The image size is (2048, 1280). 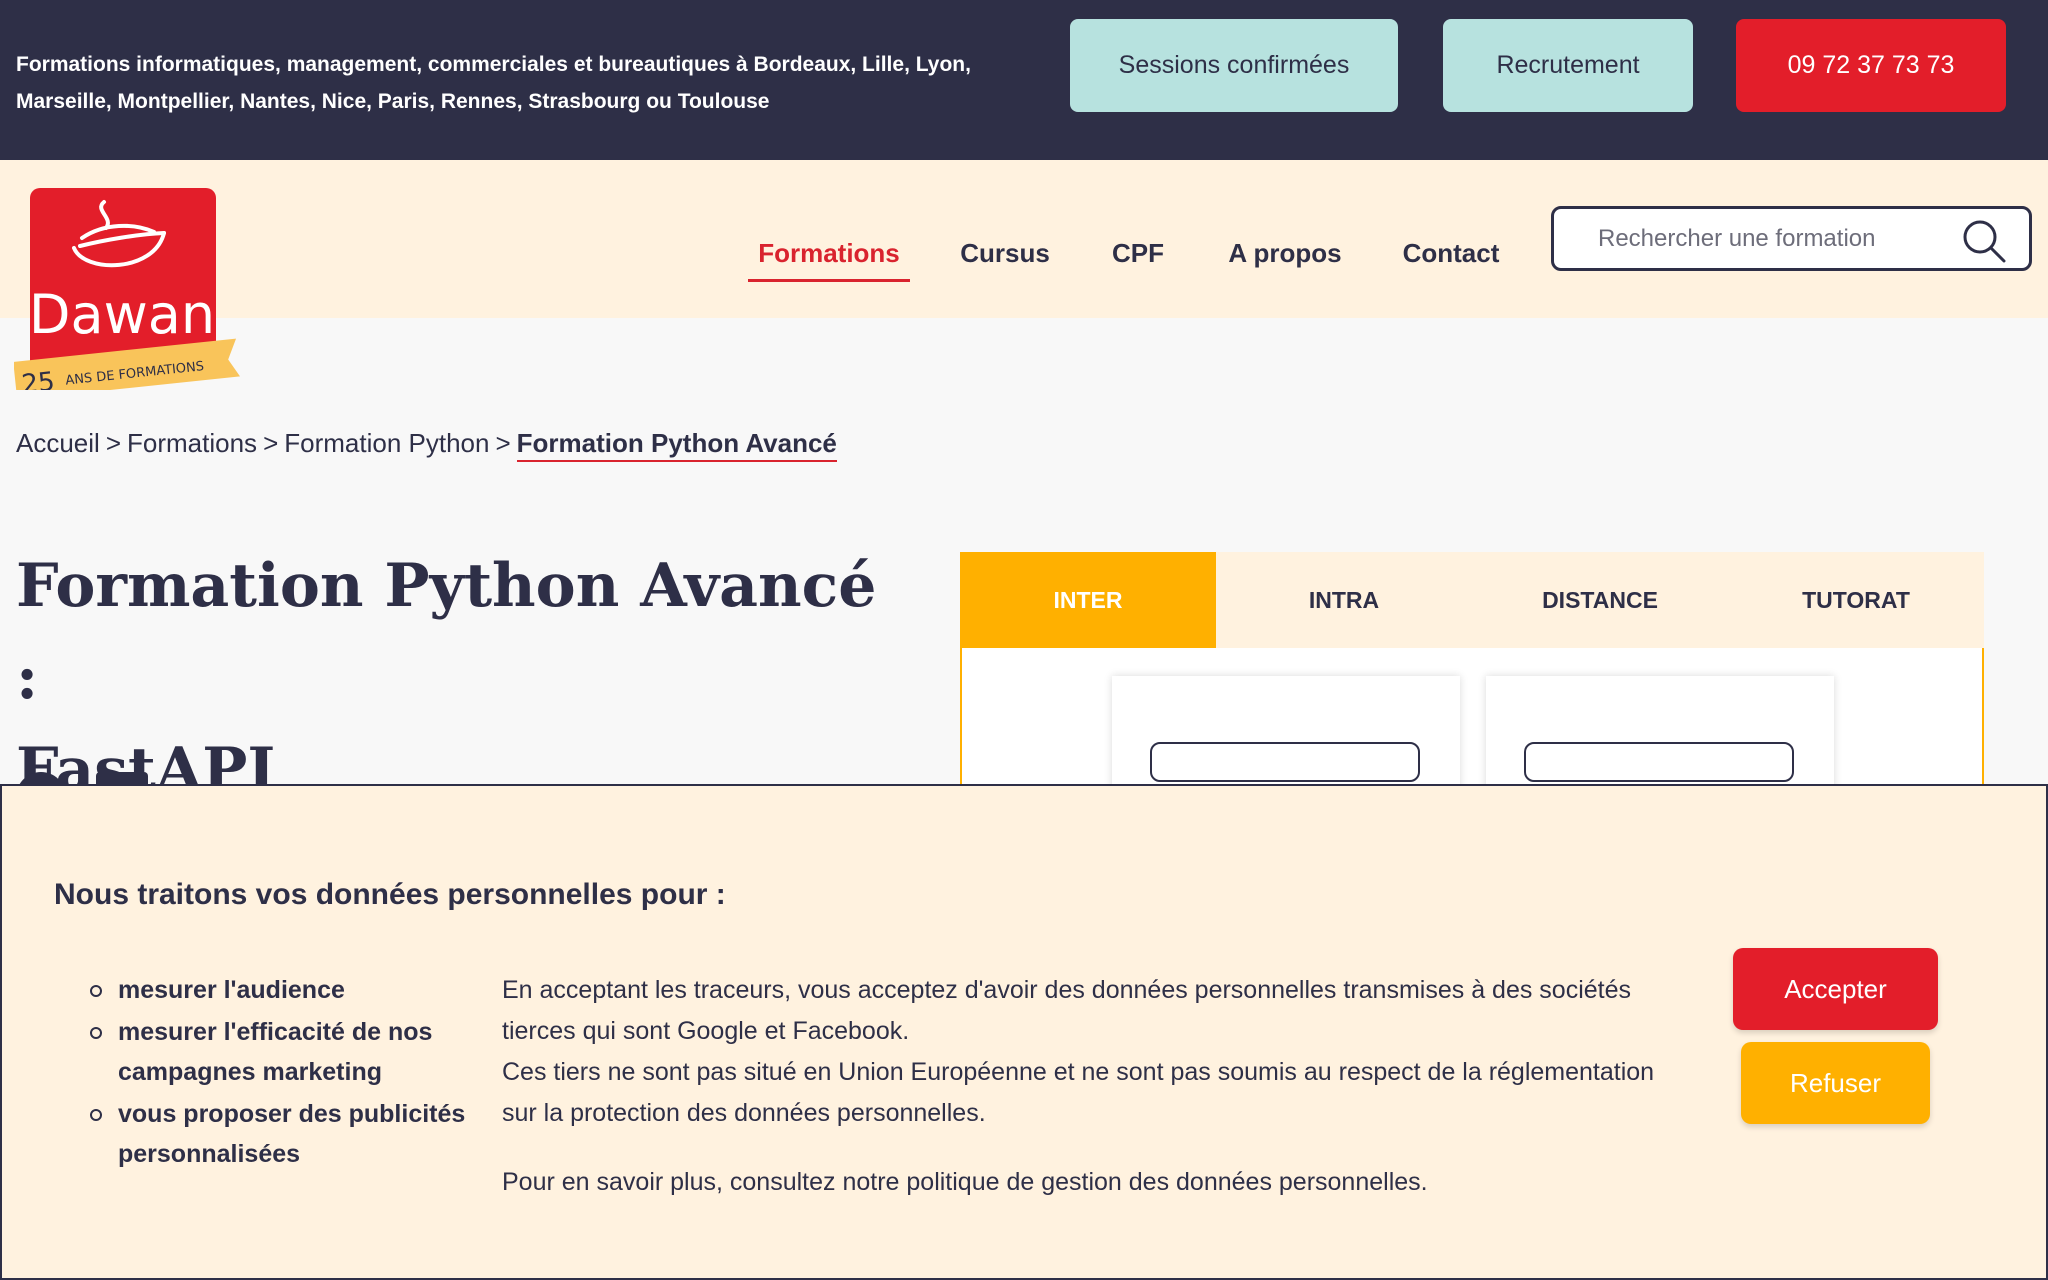 I want to click on logo-brand: Dawan, so click(x=122, y=314).